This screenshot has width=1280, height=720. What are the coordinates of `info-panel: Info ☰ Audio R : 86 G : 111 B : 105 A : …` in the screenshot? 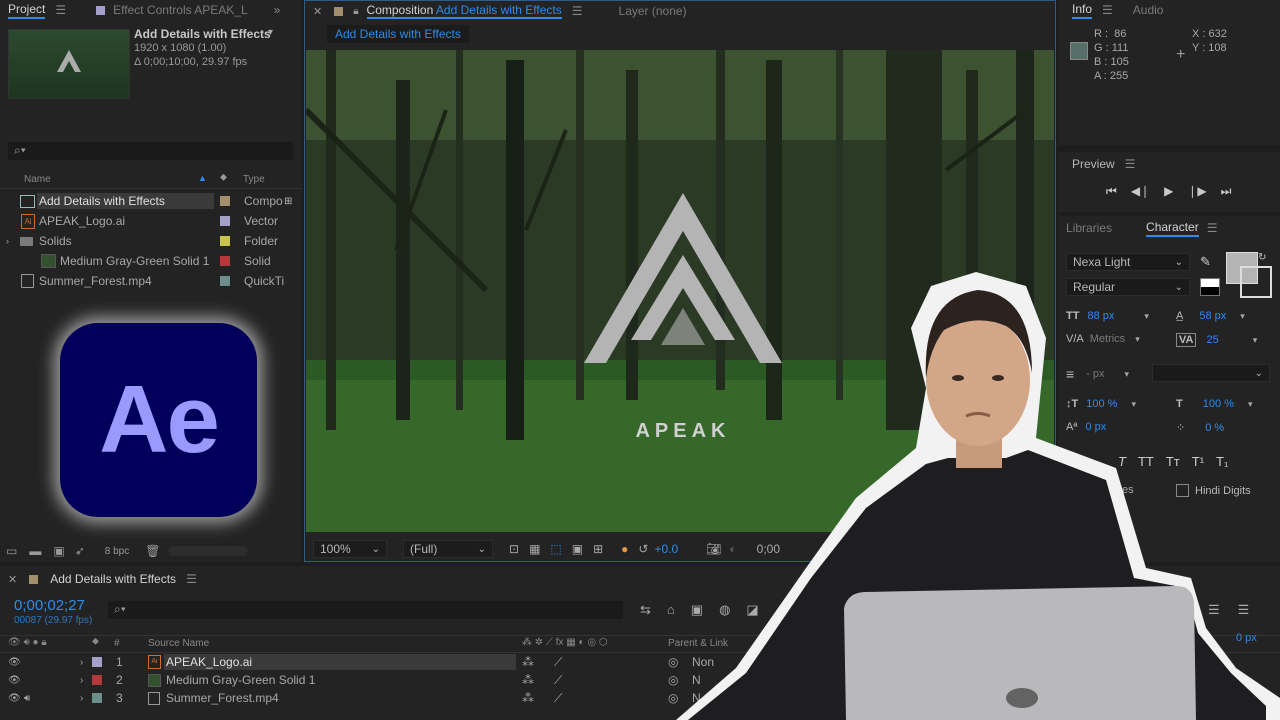 It's located at (1169, 72).